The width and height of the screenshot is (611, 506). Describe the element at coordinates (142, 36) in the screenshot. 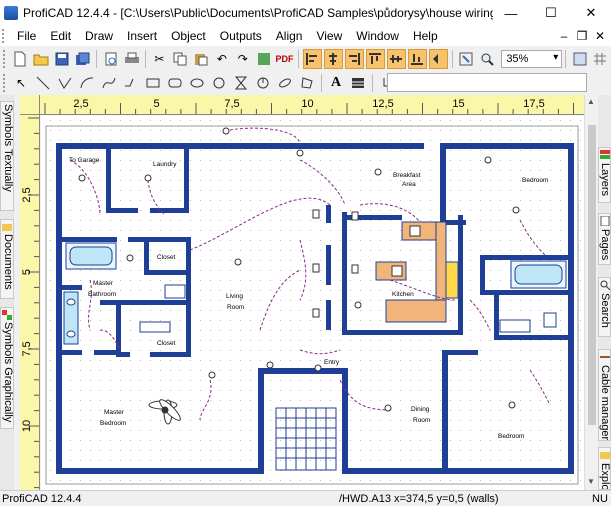

I see `menu-insert: Insert` at that location.